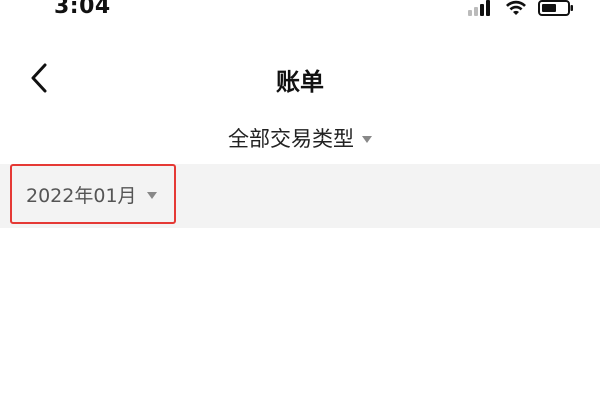 The width and height of the screenshot is (600, 420). I want to click on wifi-icon, so click(516, 7).